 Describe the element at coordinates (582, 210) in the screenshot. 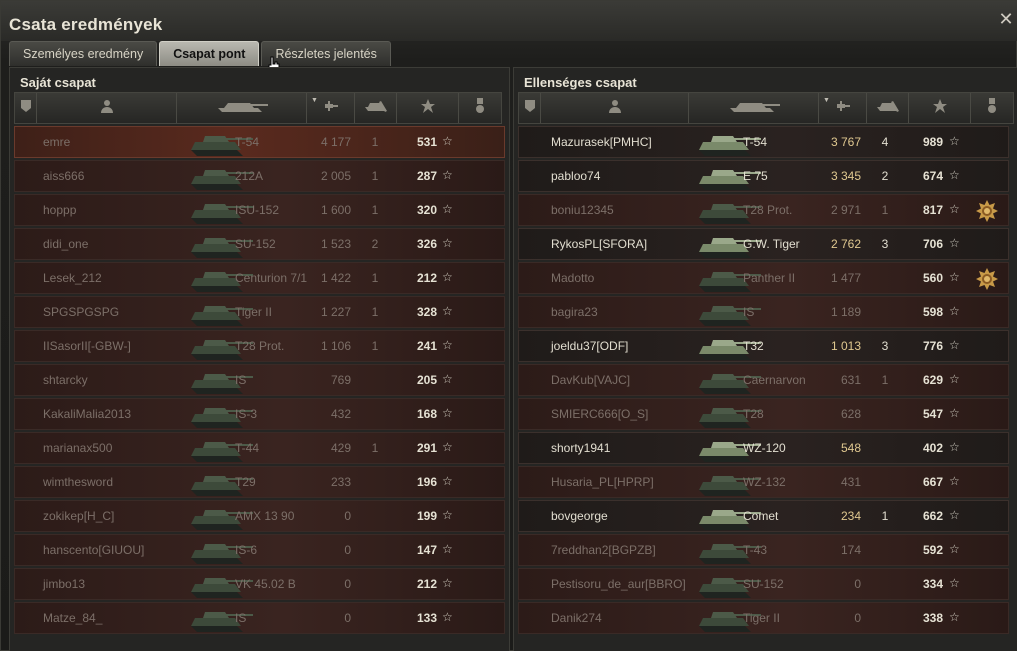

I see `player-name: boniu12345` at that location.